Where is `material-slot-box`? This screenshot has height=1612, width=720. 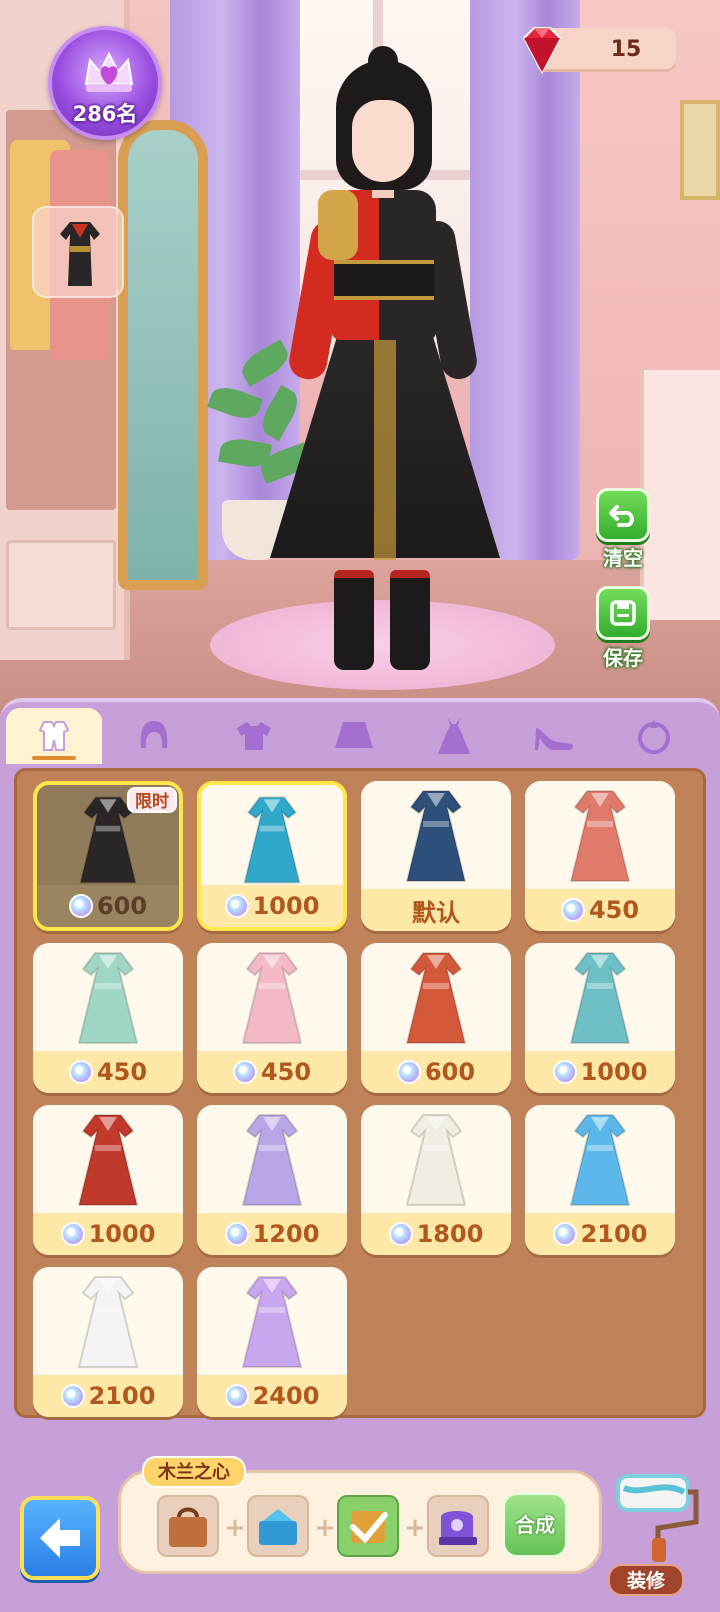 material-slot-box is located at coordinates (278, 1526).